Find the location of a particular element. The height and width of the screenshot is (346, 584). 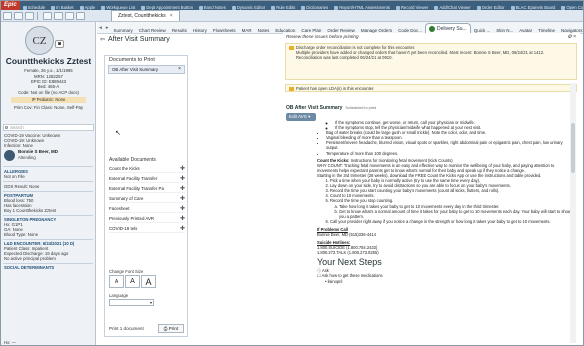

back-icon is located at coordinates (18, 15).